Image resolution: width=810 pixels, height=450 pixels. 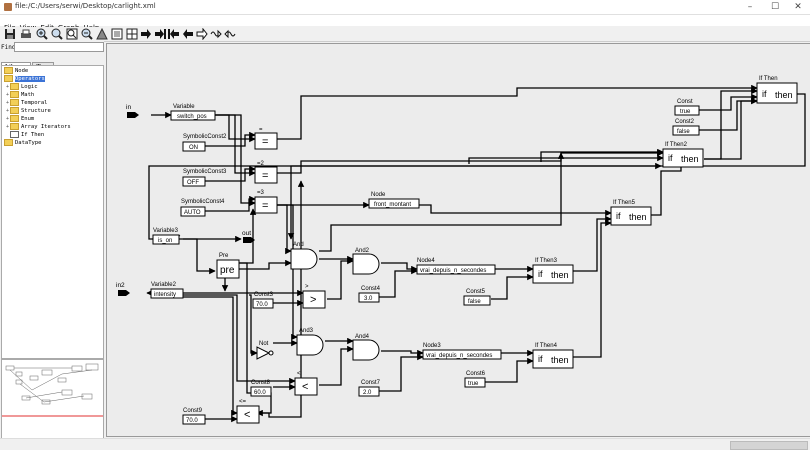 What do you see at coordinates (228, 266) in the screenshot?
I see `pre-block: Pre pre` at bounding box center [228, 266].